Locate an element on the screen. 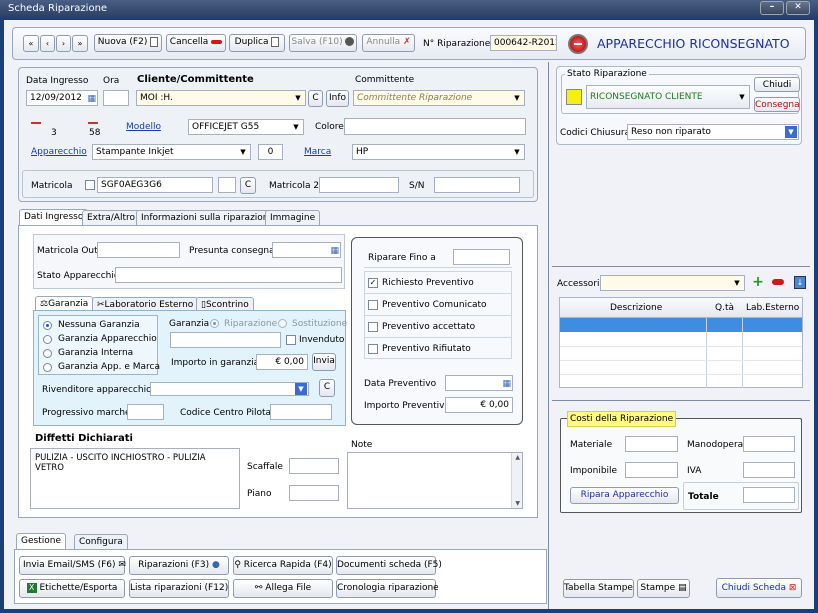 This screenshot has width=818, height=613. tab-garanzia: ⚖Garanzia is located at coordinates (64, 303).